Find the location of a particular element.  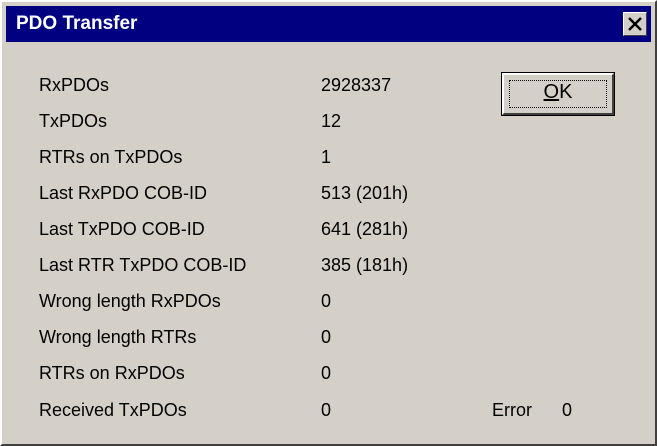

stat-row-rtrs-on-txpdos: RTRs on TxPDOs 1 is located at coordinates (328, 161).